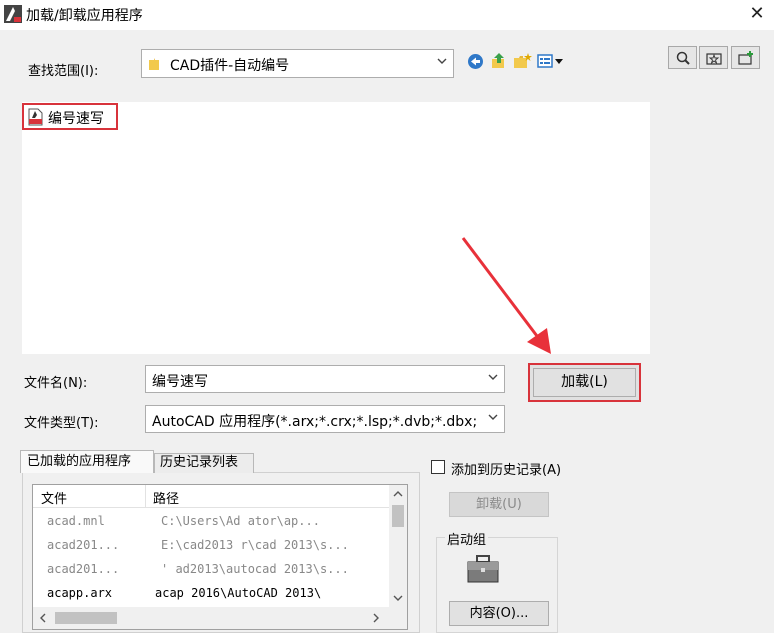  What do you see at coordinates (499, 61) in the screenshot?
I see `up-folder-icon` at bounding box center [499, 61].